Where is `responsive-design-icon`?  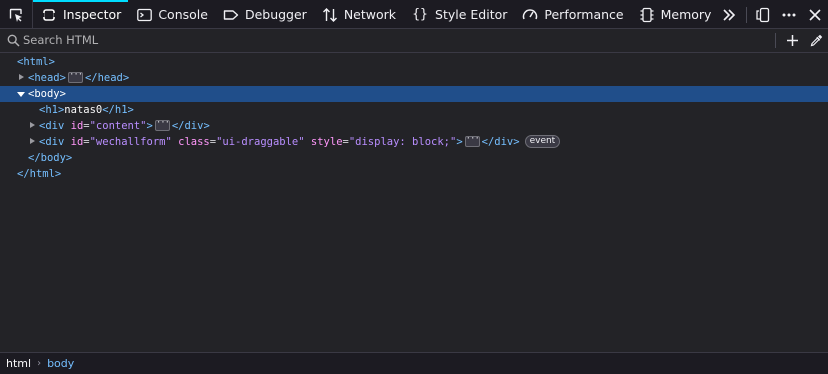
responsive-design-icon is located at coordinates (763, 14).